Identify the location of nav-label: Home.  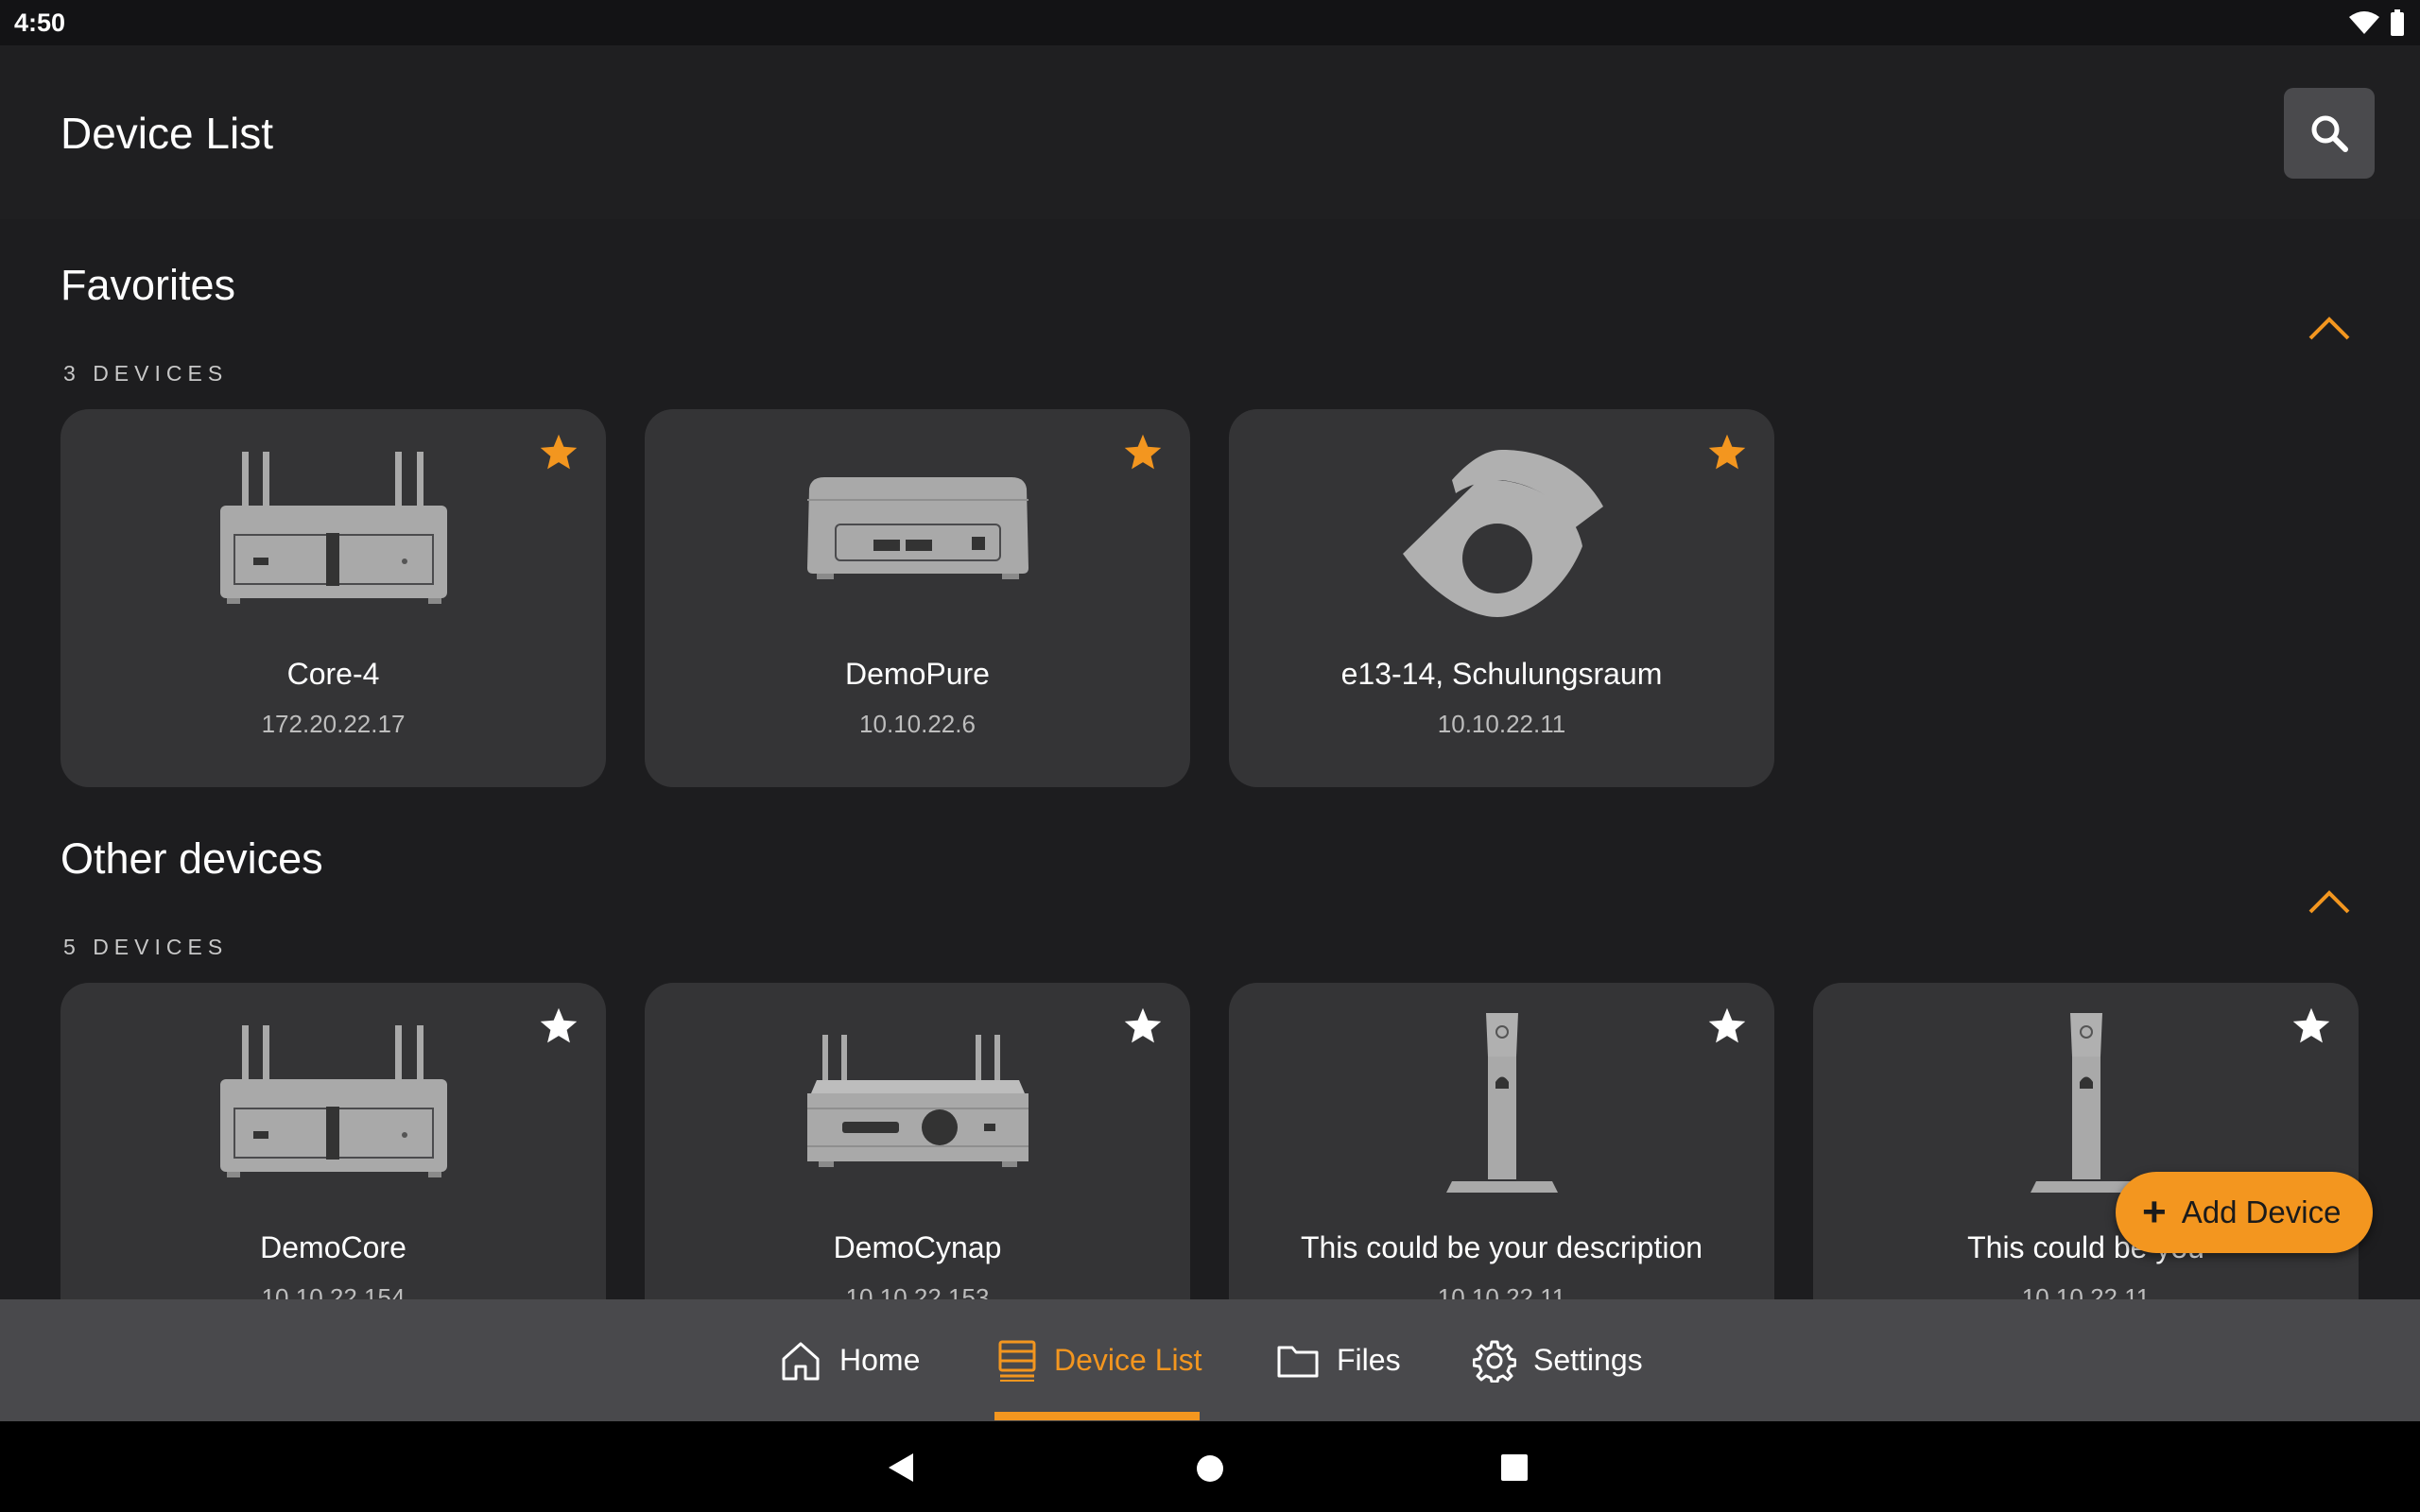
(880, 1360).